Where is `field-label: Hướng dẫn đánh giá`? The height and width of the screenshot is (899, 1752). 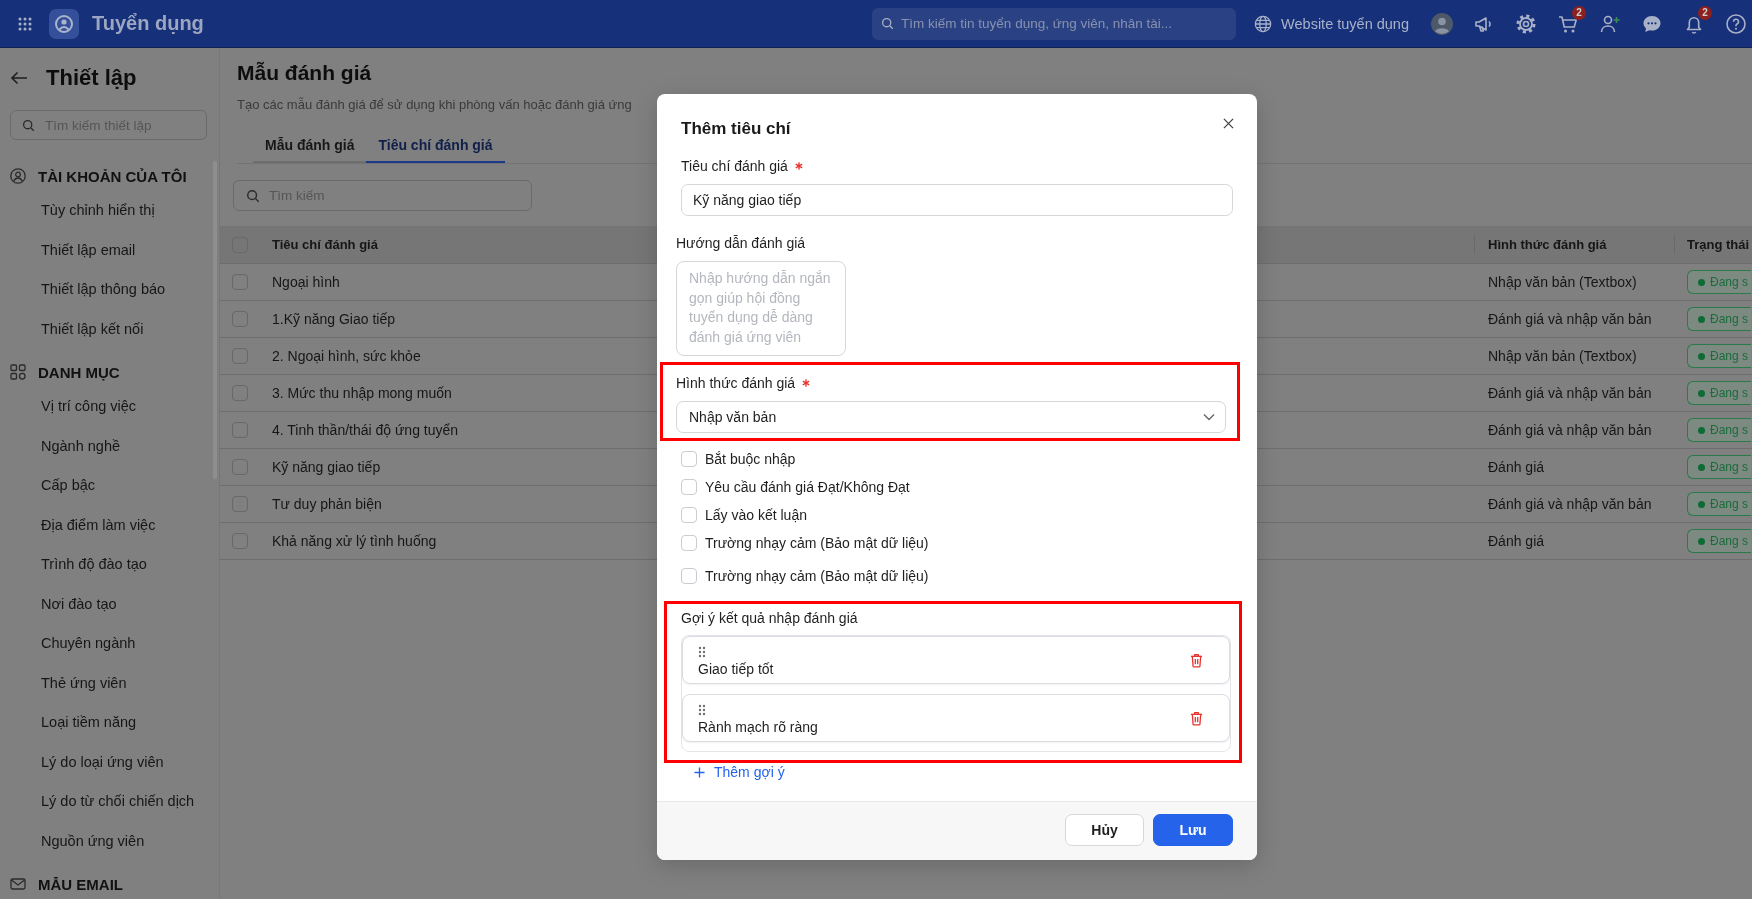 field-label: Hướng dẫn đánh giá is located at coordinates (741, 243).